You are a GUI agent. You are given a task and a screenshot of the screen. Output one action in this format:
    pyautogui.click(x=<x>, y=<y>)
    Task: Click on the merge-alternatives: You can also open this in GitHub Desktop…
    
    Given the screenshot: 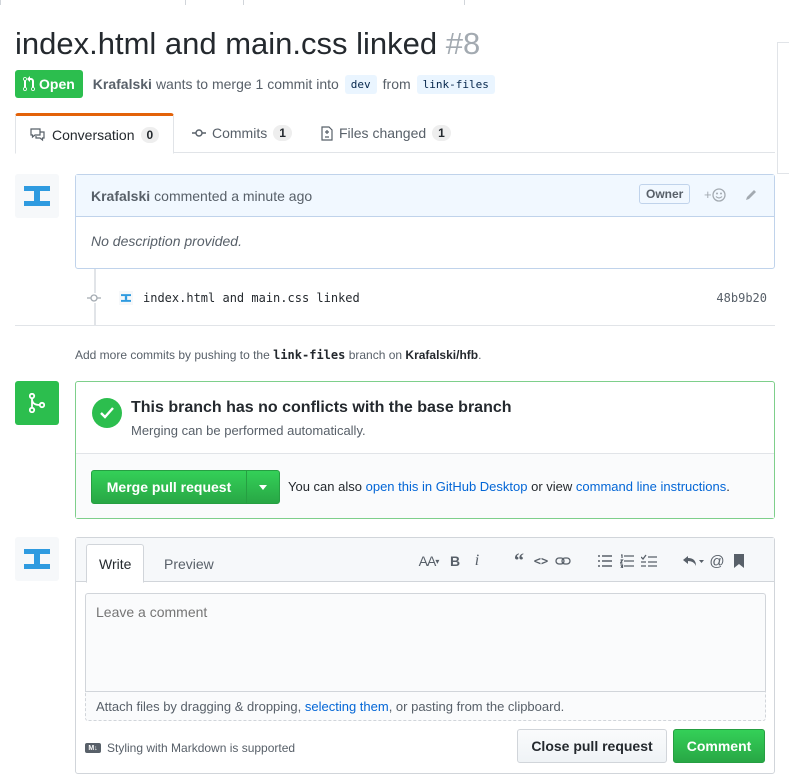 What is the action you would take?
    pyautogui.click(x=509, y=486)
    